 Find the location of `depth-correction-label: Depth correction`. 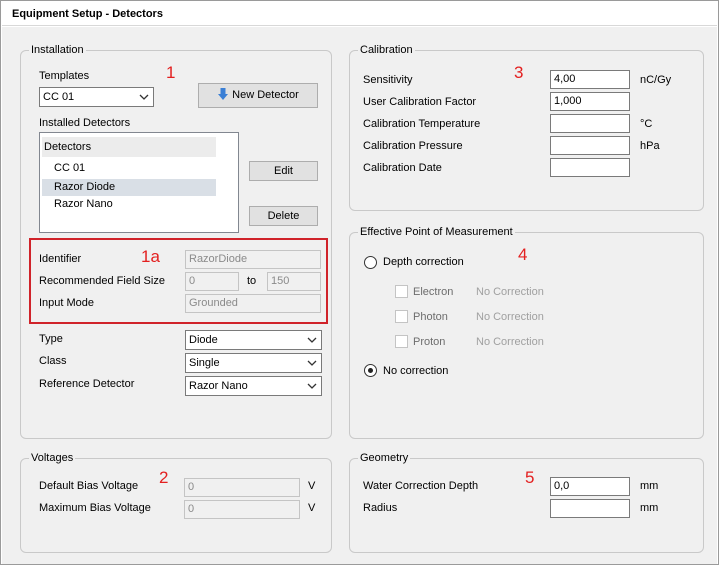

depth-correction-label: Depth correction is located at coordinates (423, 262).